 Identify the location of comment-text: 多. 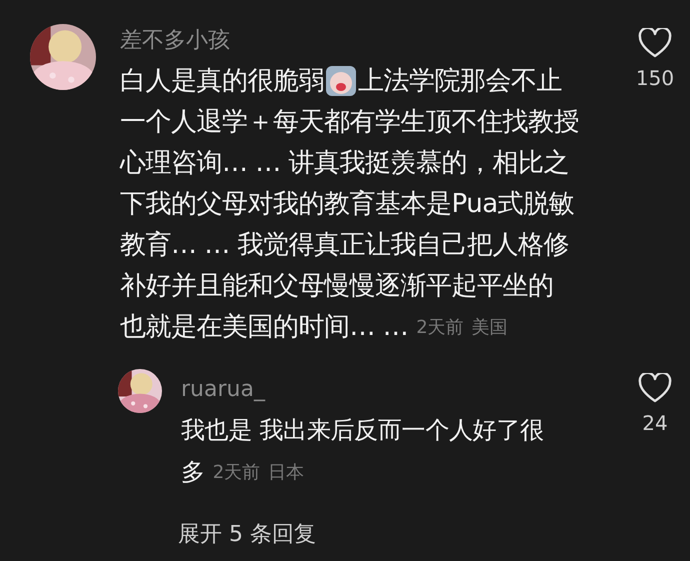
(193, 472).